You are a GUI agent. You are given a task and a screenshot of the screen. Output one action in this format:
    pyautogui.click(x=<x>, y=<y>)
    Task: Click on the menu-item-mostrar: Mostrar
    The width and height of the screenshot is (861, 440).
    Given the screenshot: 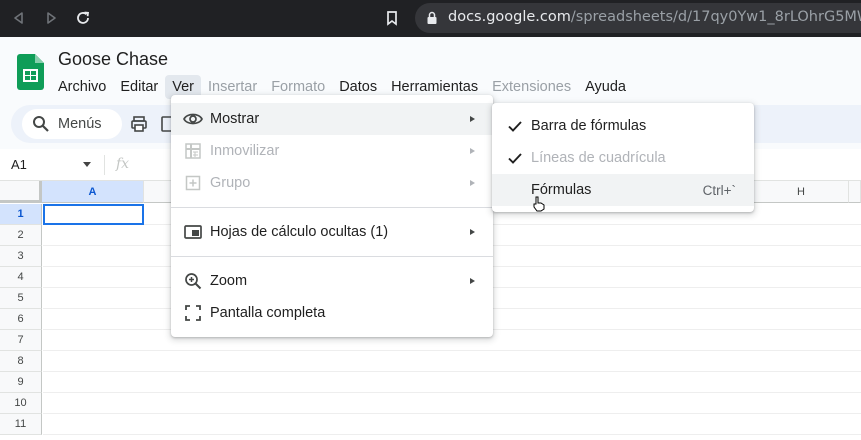 What is the action you would take?
    pyautogui.click(x=332, y=119)
    